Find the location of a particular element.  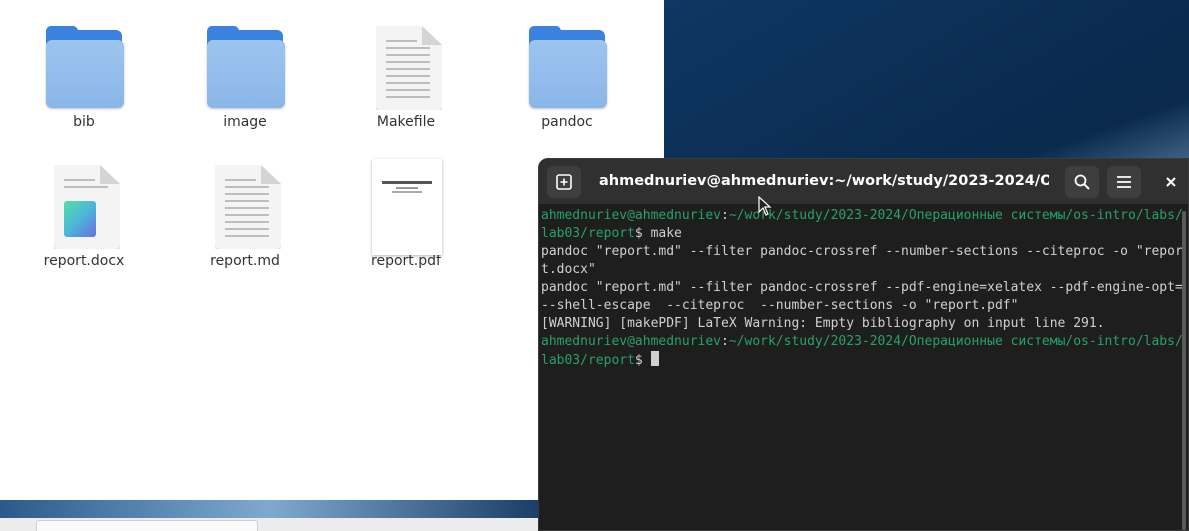

close-button is located at coordinates (1171, 182).